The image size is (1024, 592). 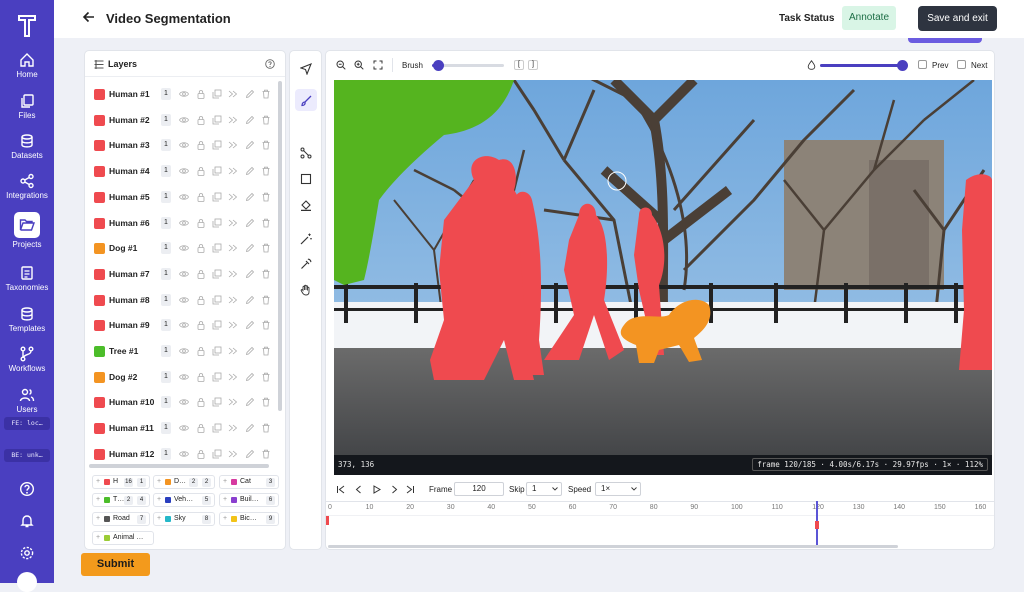 What do you see at coordinates (378, 65) in the screenshot?
I see `fit-screen-icon` at bounding box center [378, 65].